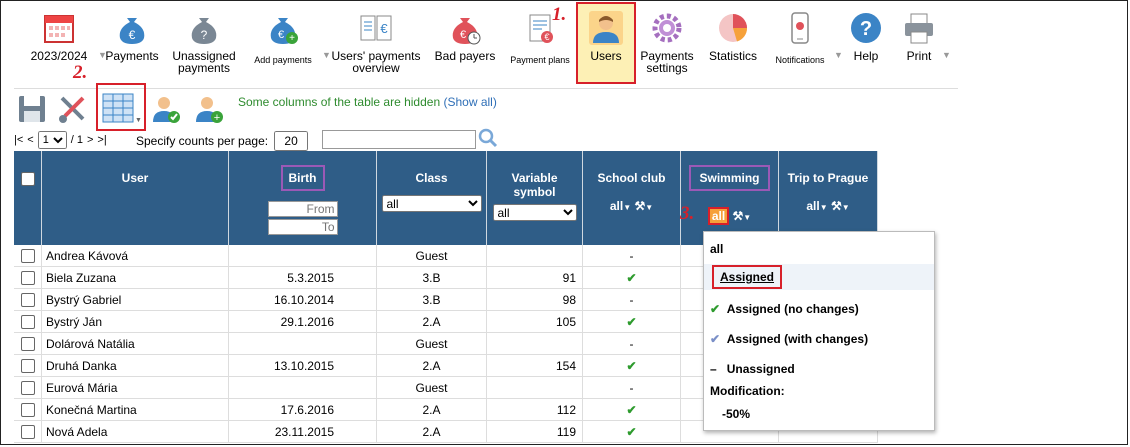  What do you see at coordinates (738, 216) in the screenshot?
I see `swimming-tools-icon: ⚒` at bounding box center [738, 216].